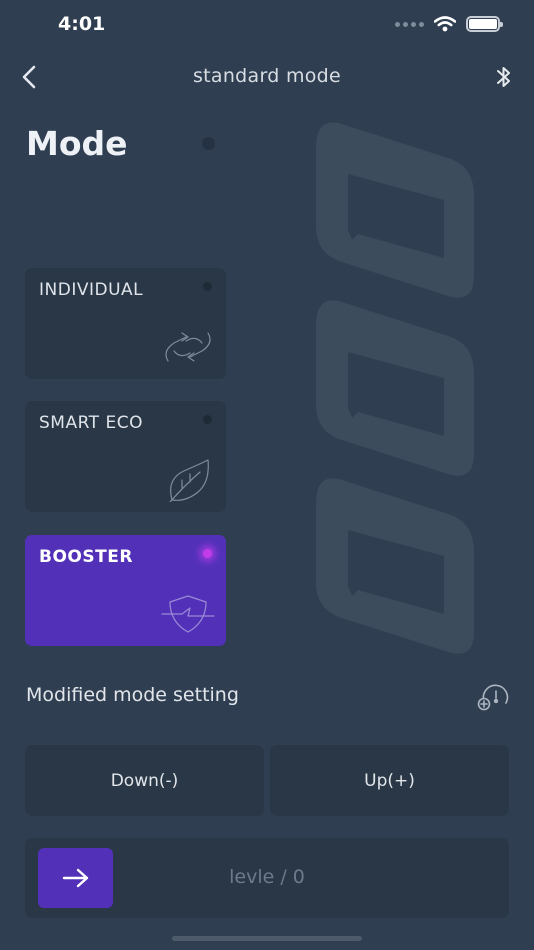 This screenshot has width=534, height=950. Describe the element at coordinates (208, 143) in the screenshot. I see `indicator-dot` at that location.